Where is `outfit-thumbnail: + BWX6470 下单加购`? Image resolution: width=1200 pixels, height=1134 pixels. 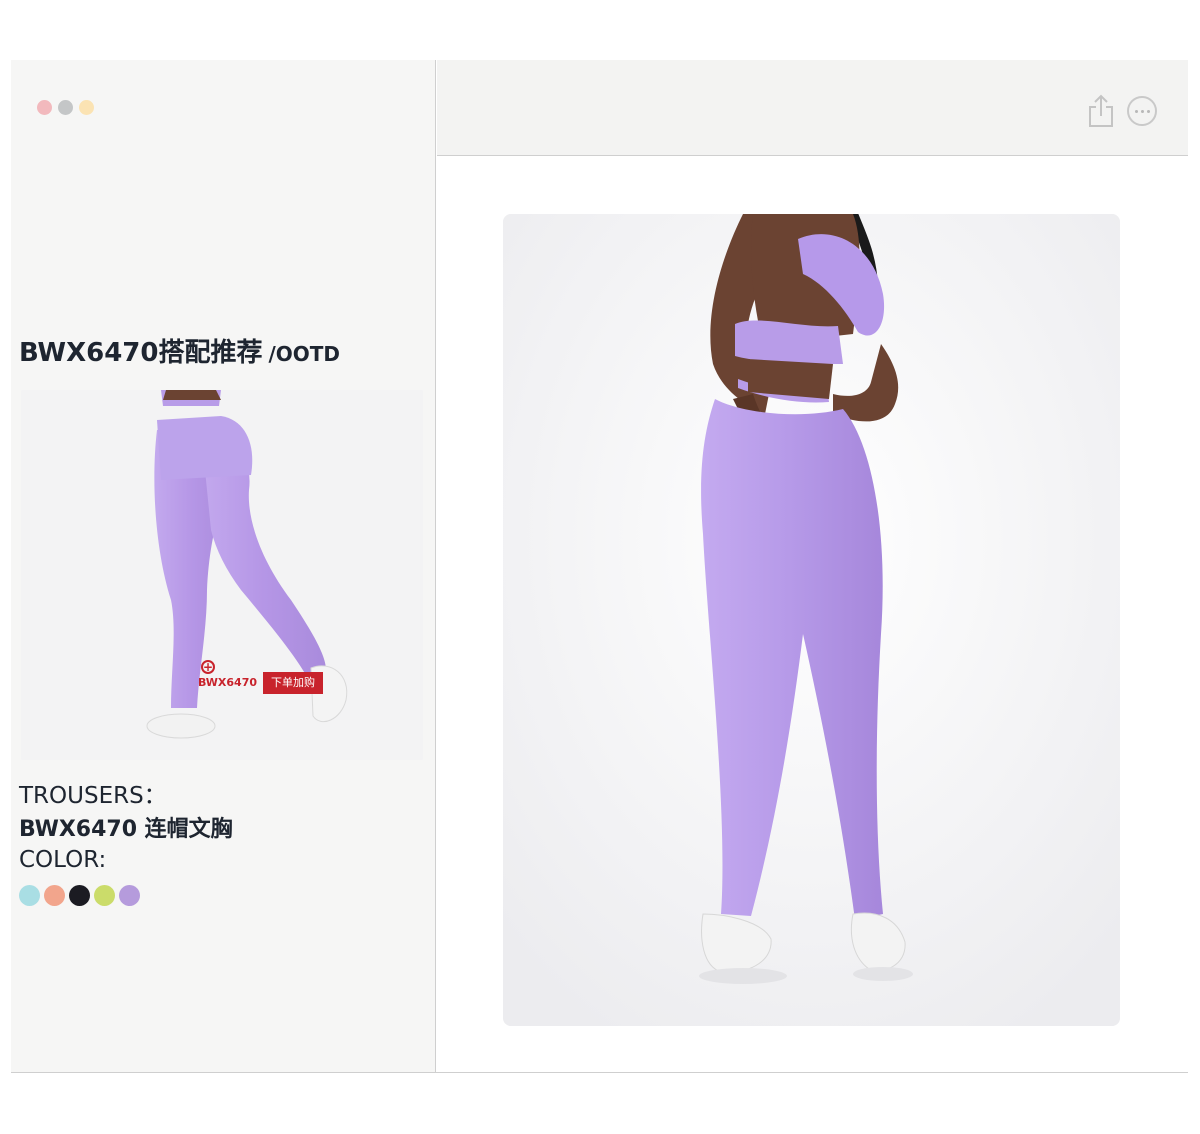 outfit-thumbnail: + BWX6470 下单加购 is located at coordinates (222, 575).